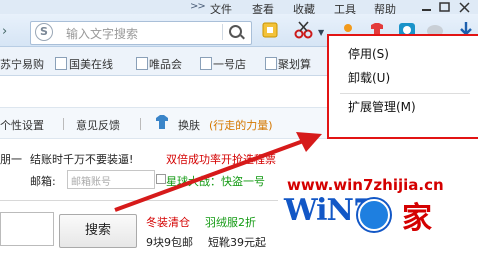 Image resolution: width=478 pixels, height=256 pixels. I want to click on window-controls, so click(447, 7).